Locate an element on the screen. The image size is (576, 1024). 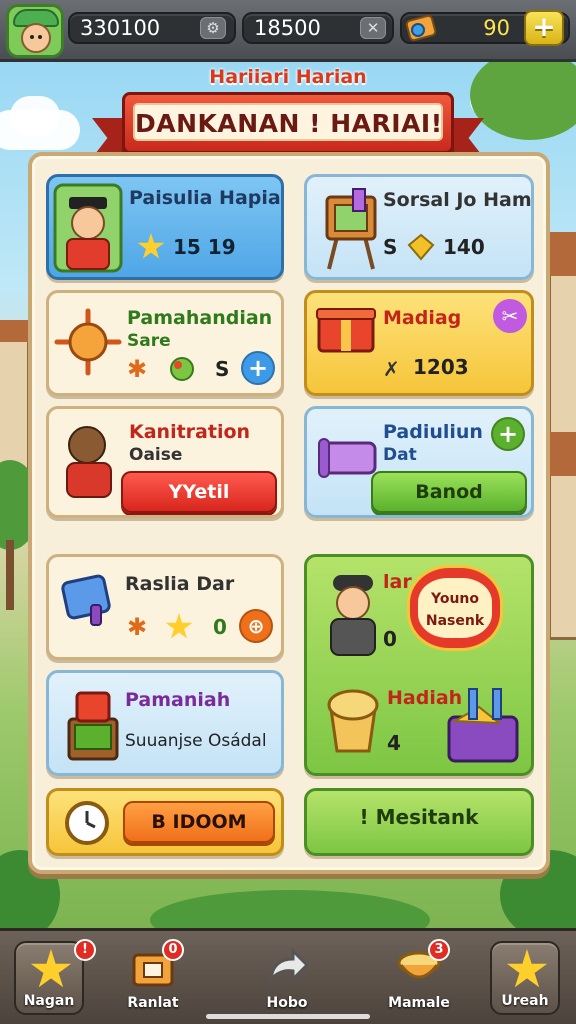
gems-value: 90 is located at coordinates (496, 28).